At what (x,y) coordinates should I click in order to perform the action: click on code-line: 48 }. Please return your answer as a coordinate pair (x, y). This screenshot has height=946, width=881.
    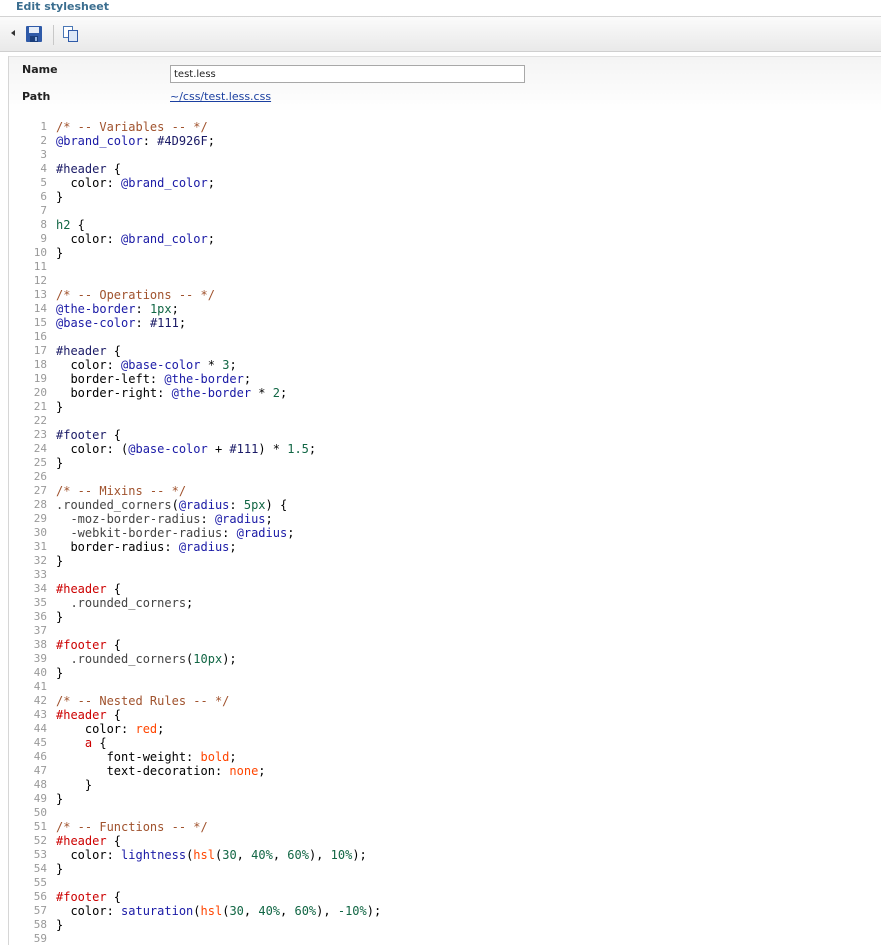
    Looking at the image, I should click on (445, 785).